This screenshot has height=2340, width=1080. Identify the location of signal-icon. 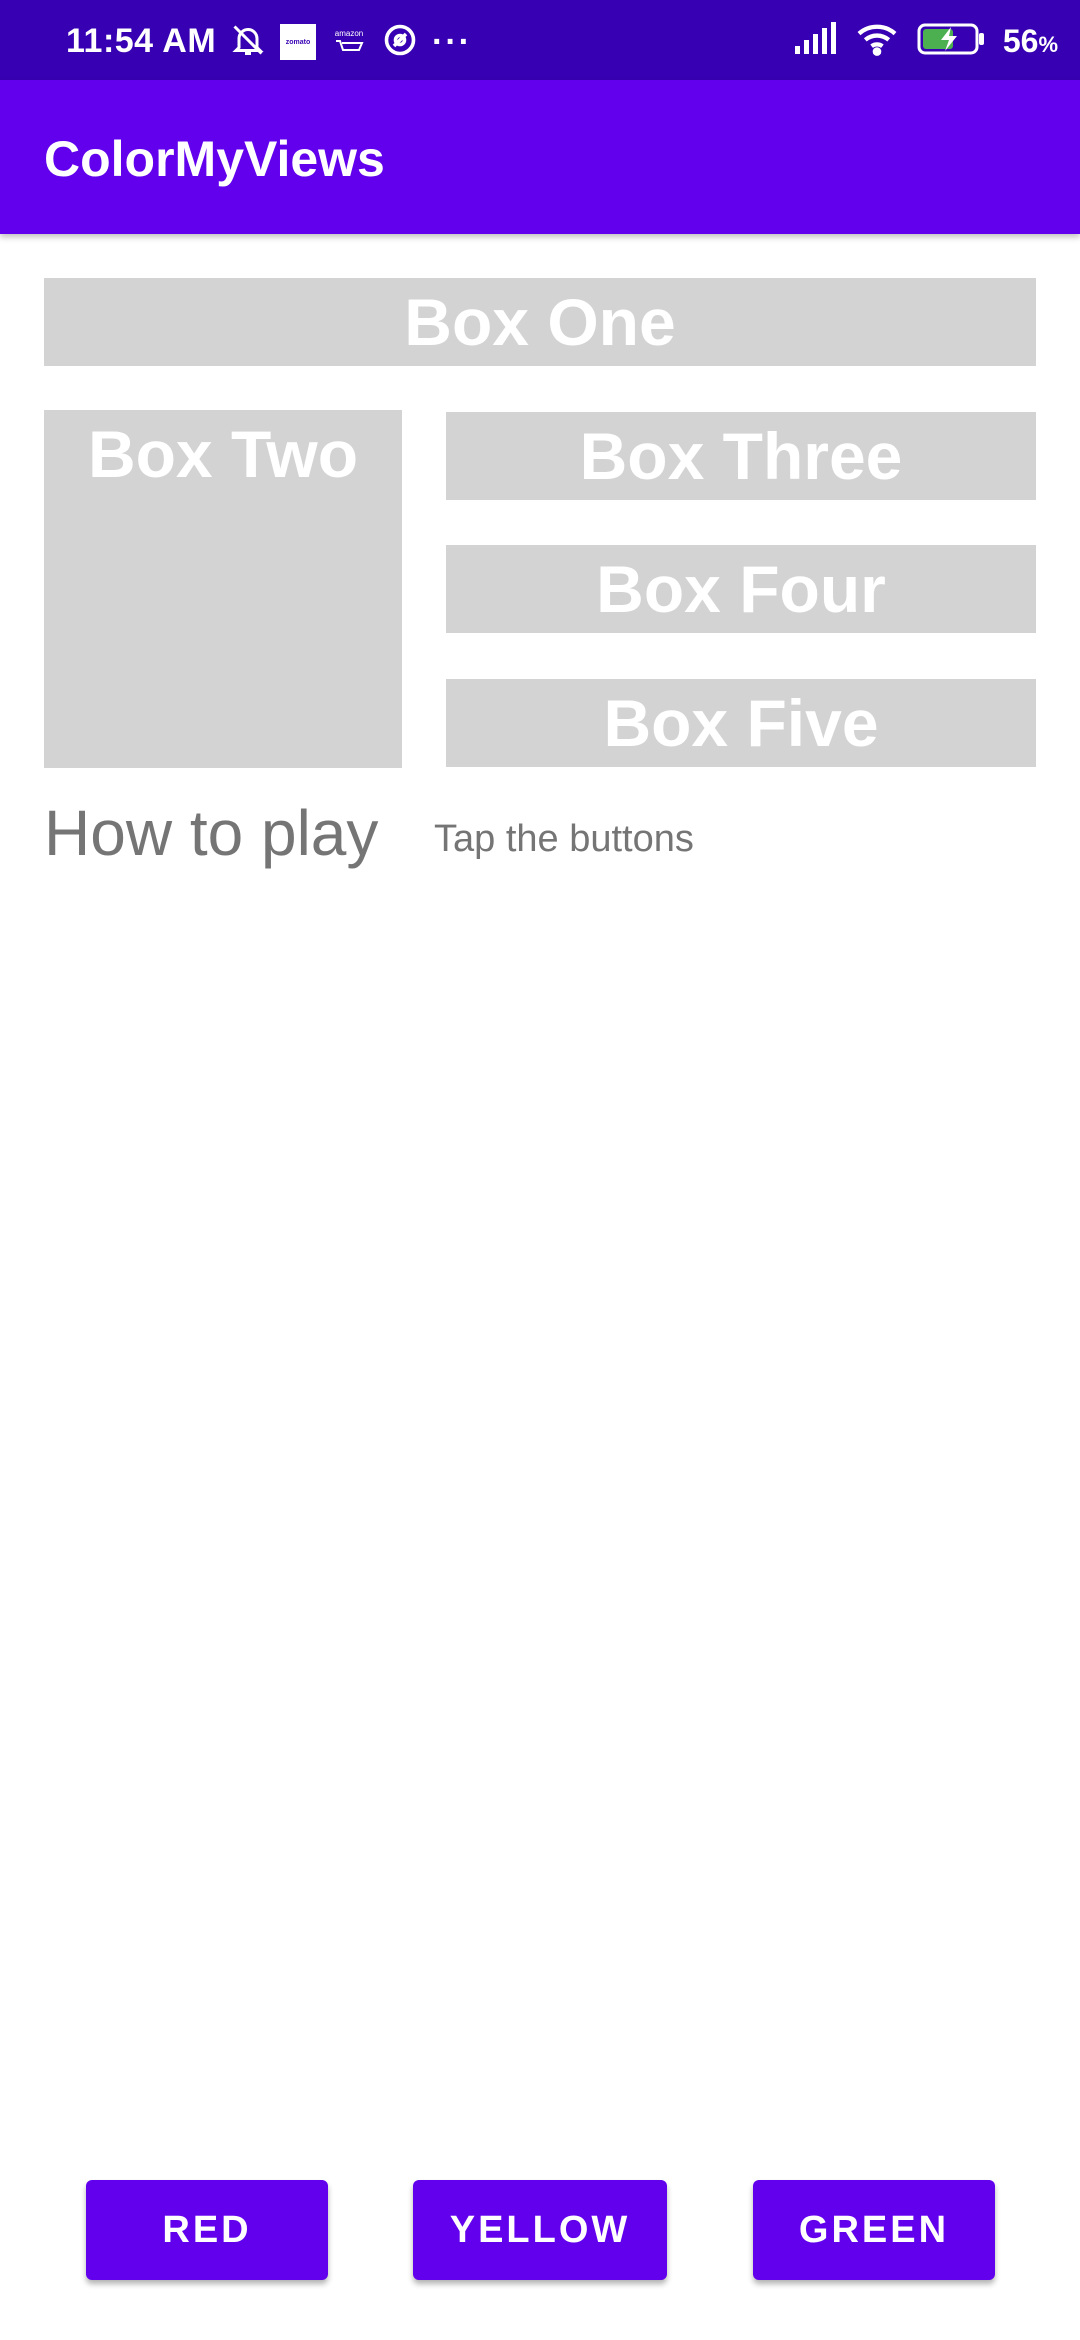
(815, 41).